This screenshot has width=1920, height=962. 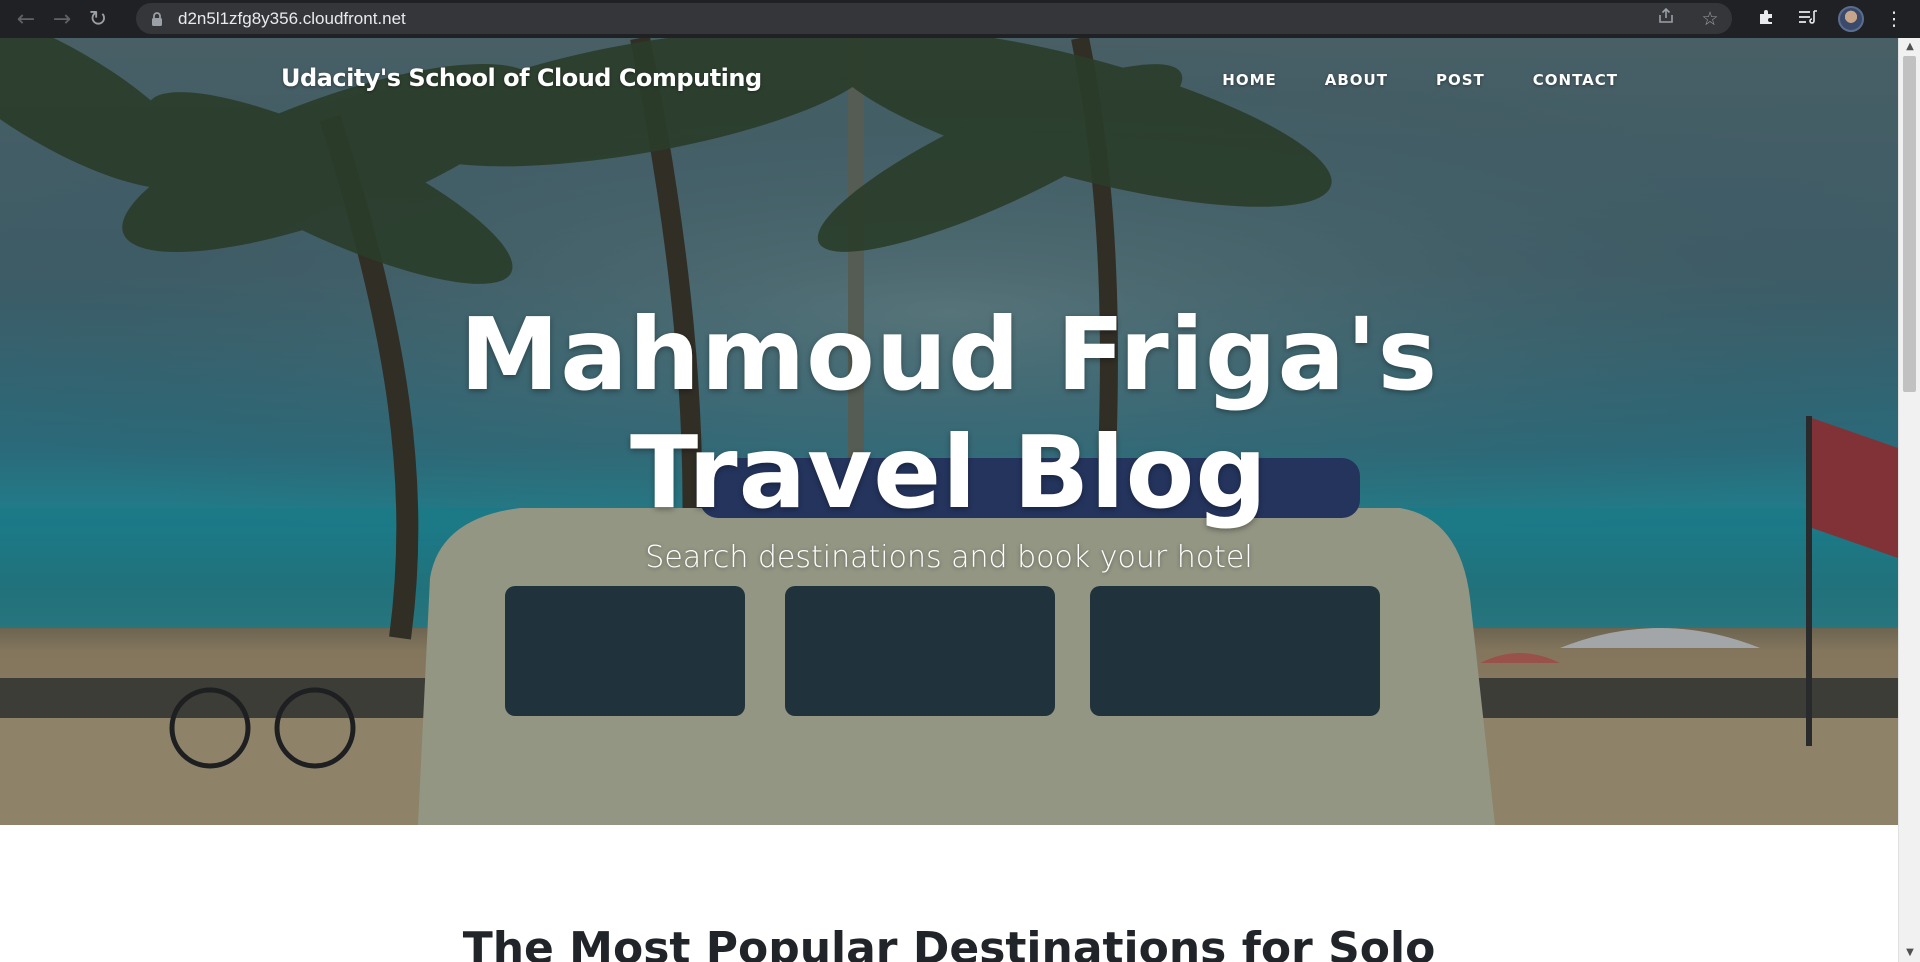 I want to click on share-icon, so click(x=1666, y=18).